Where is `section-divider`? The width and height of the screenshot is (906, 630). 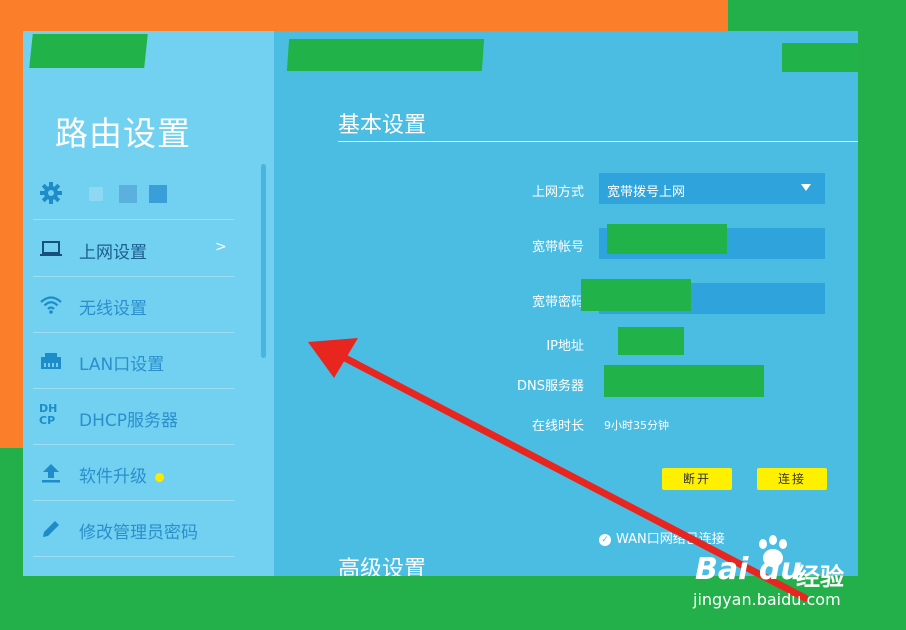 section-divider is located at coordinates (598, 141).